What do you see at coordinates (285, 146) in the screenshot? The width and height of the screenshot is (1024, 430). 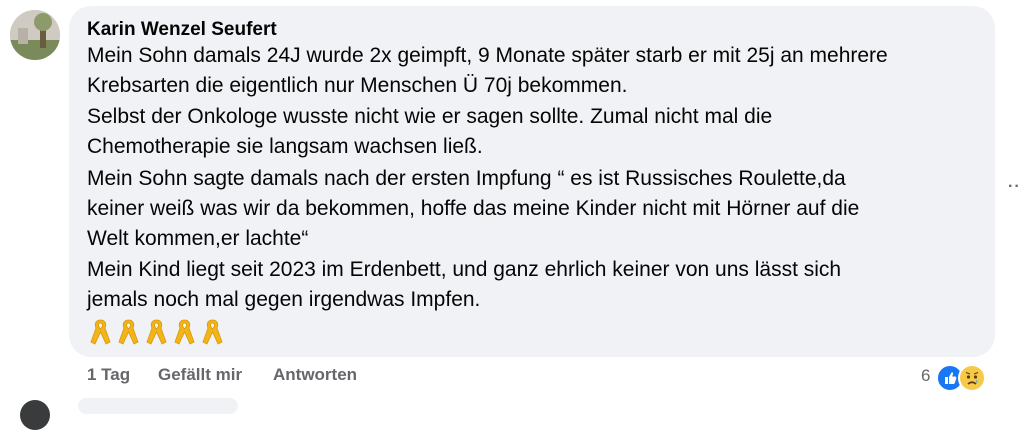 I see `comment-text-line: Chemotherapie sie langsam wachsen ließ.` at bounding box center [285, 146].